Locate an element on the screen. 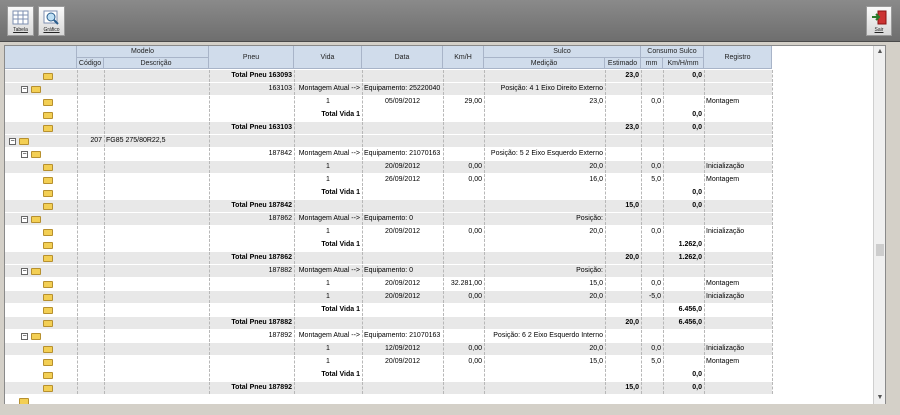 This screenshot has width=900, height=415. cell-data: 26/09/2012 is located at coordinates (402, 179).